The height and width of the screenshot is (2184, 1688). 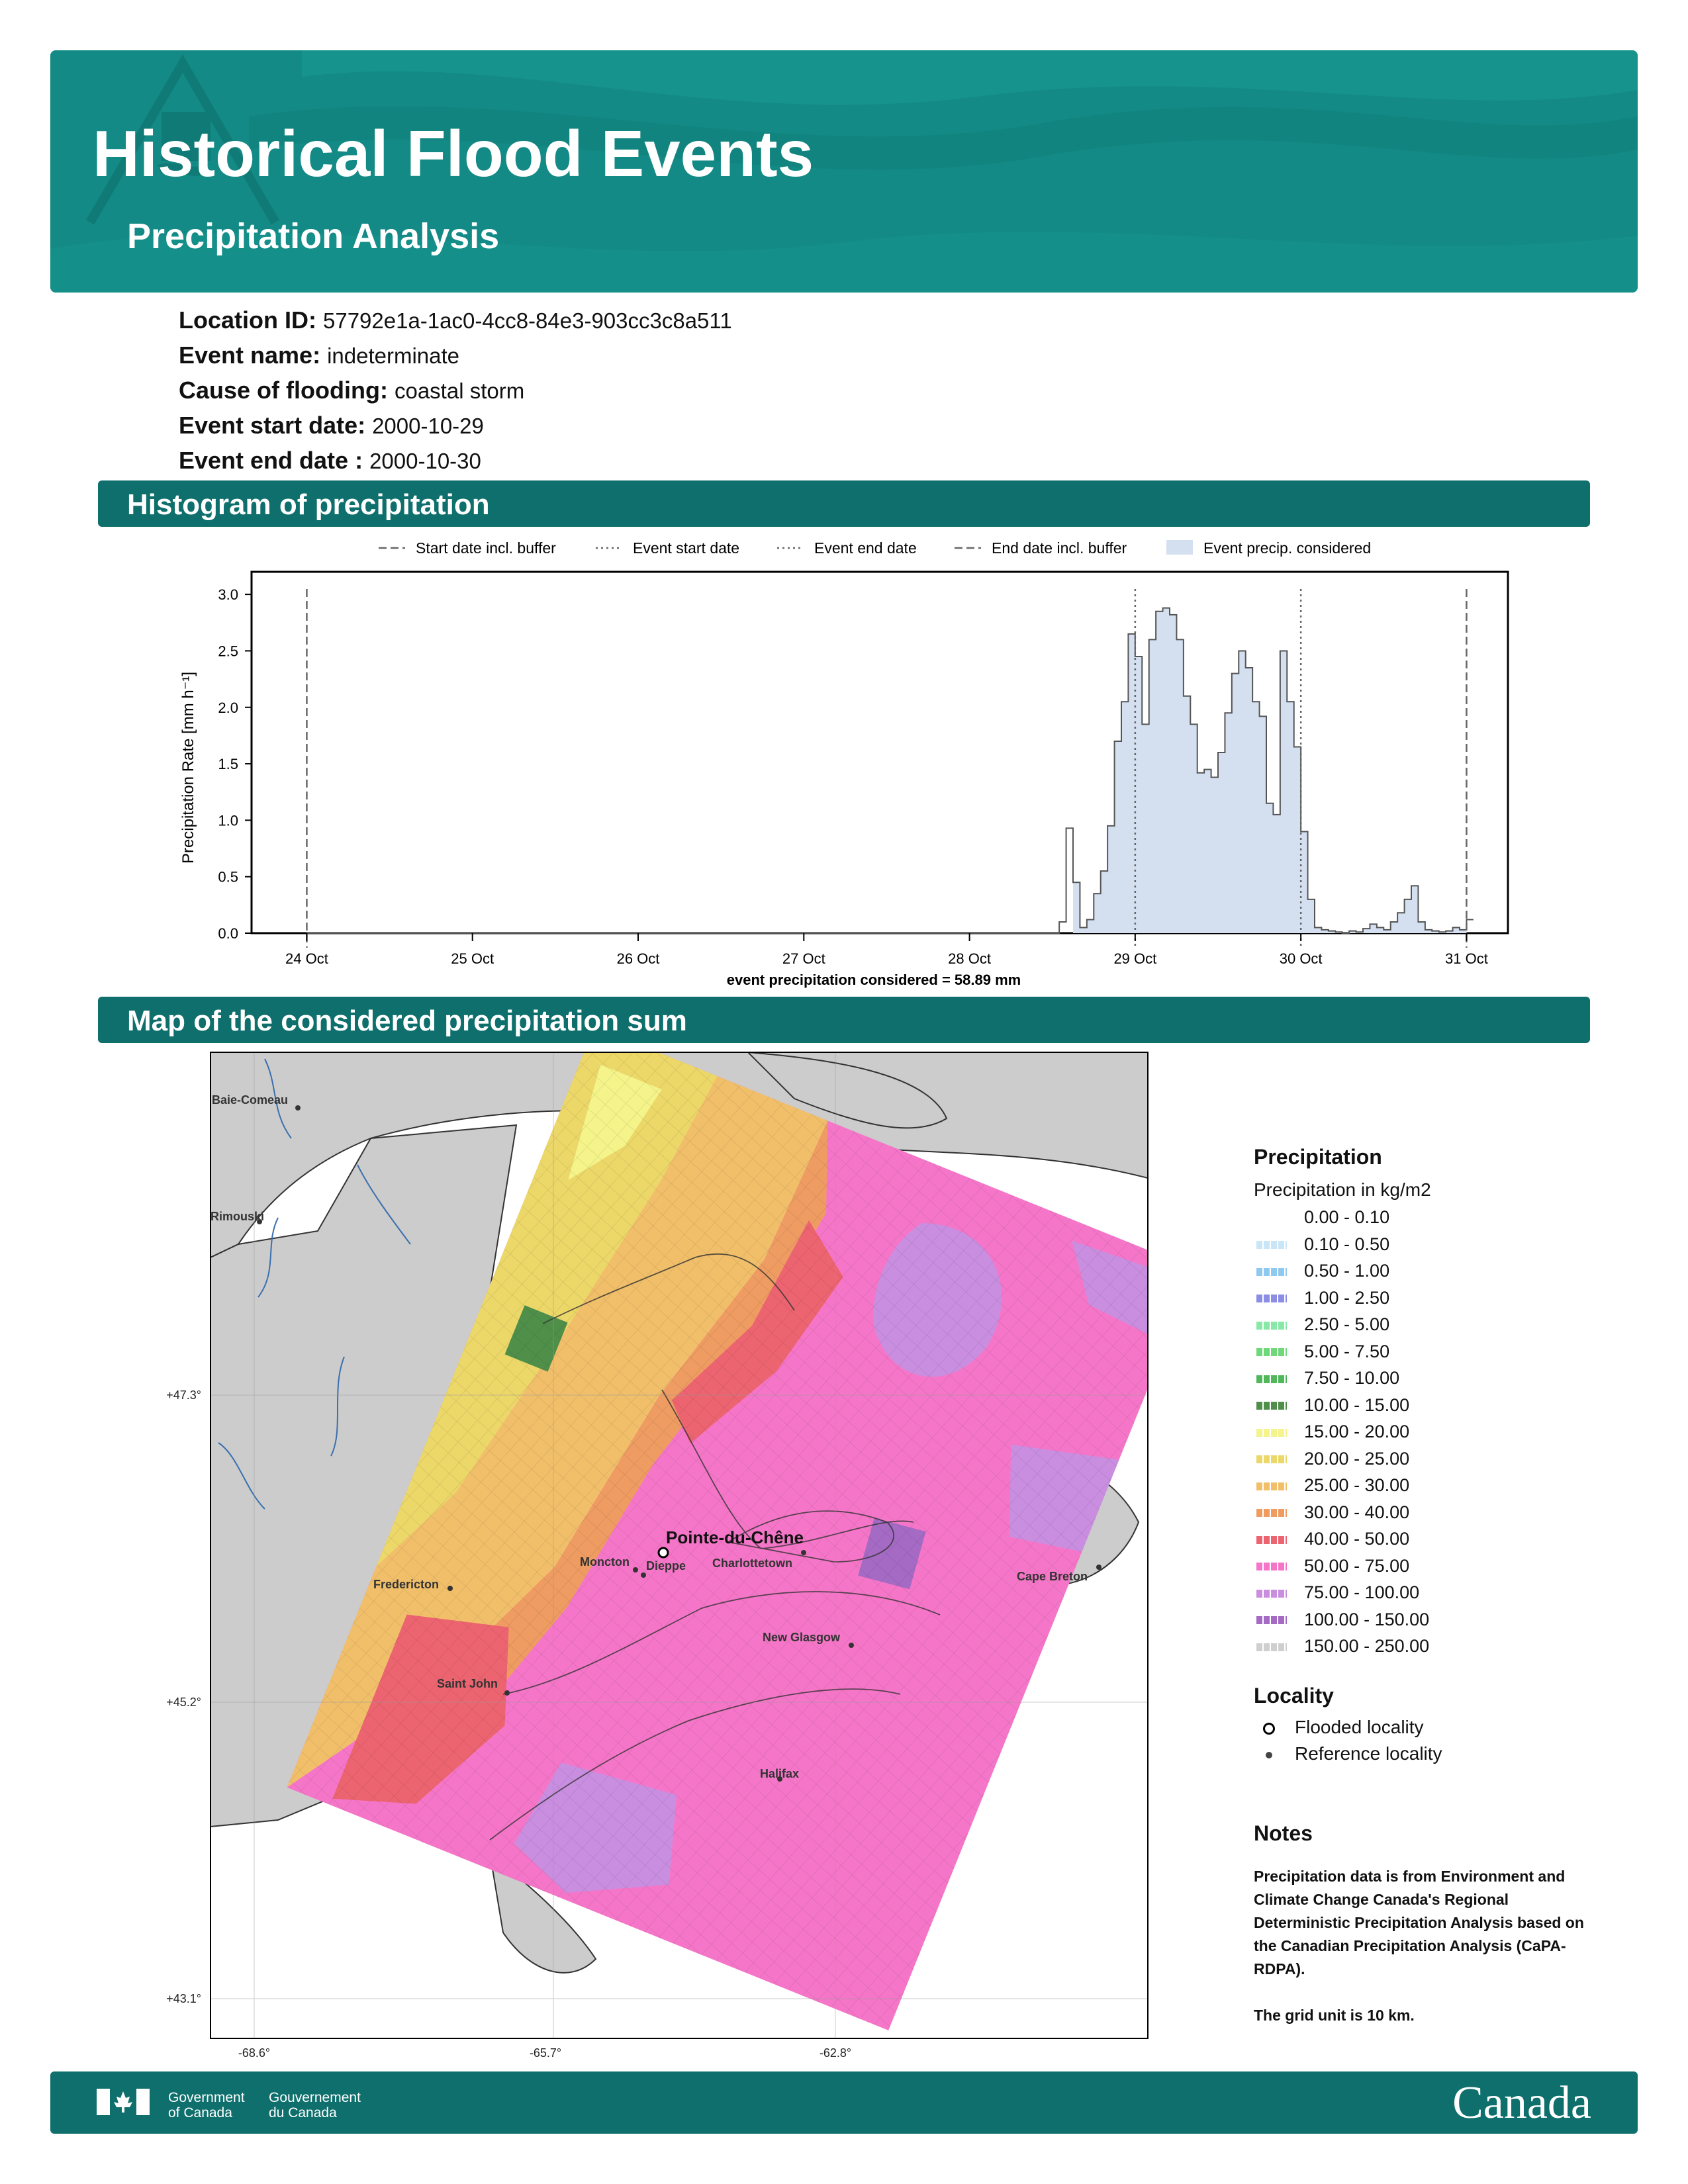 I want to click on locality-halifax: Halifax, so click(x=779, y=1773).